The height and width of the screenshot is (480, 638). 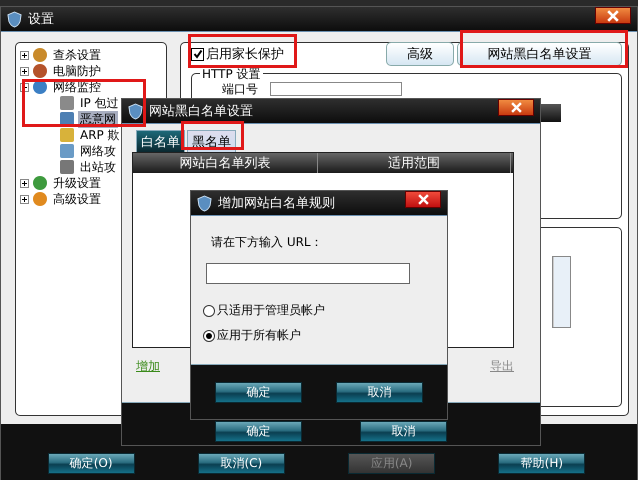 I want to click on dialog-button: 确定(O), so click(x=91, y=463).